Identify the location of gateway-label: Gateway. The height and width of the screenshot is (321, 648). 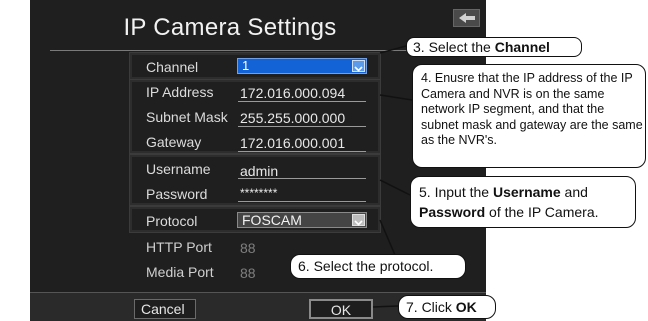
(174, 142).